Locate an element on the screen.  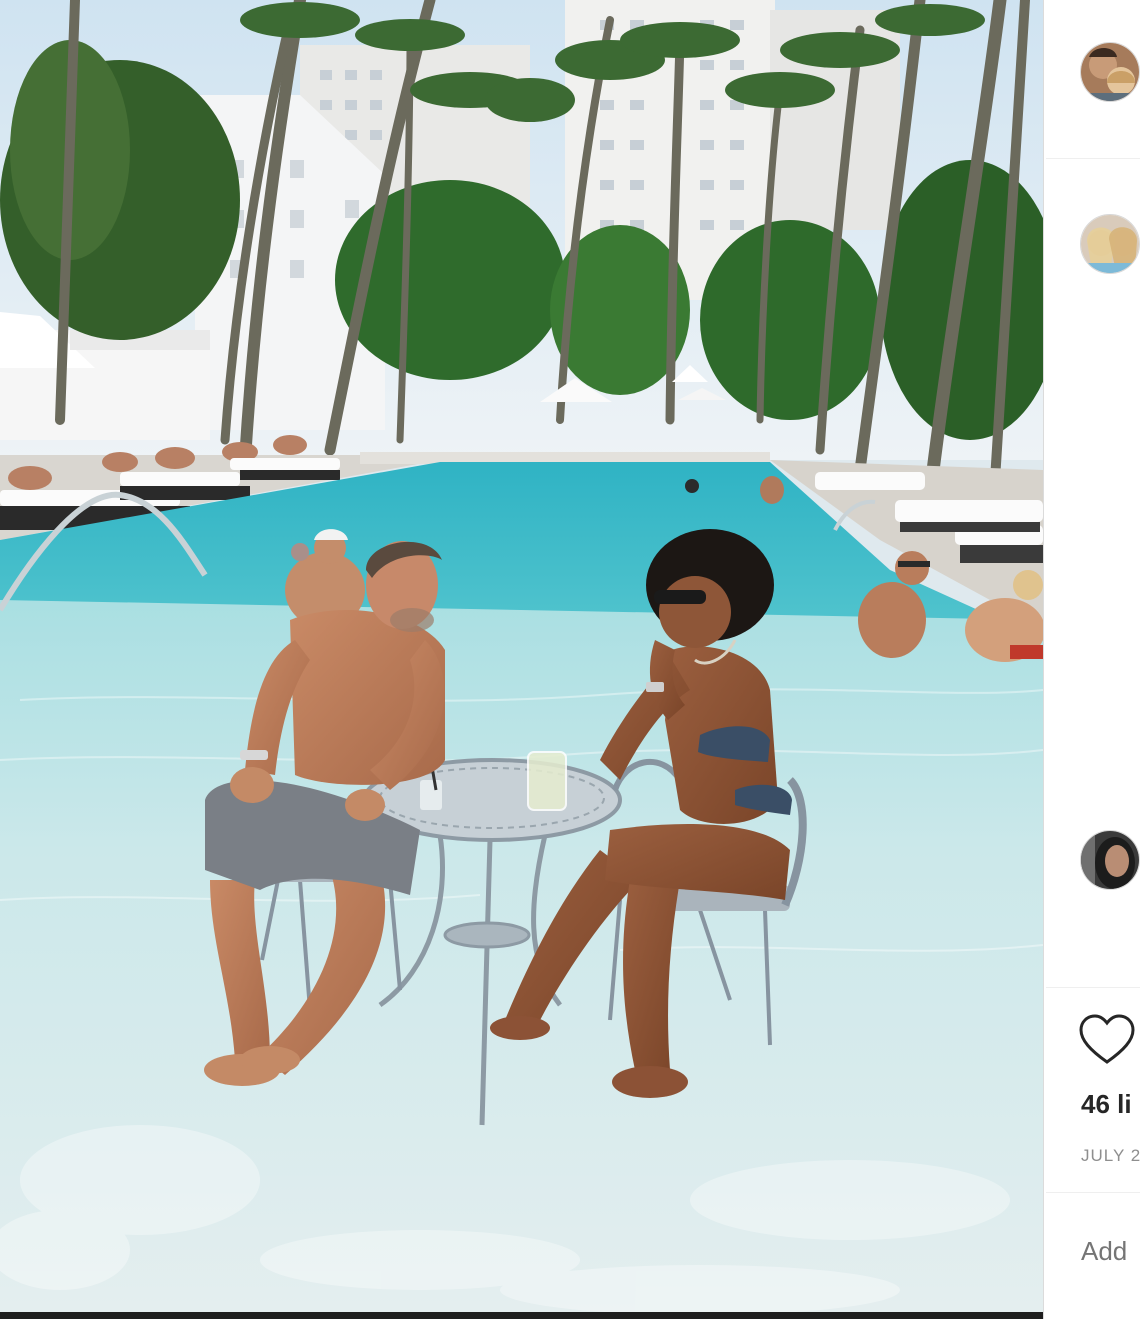
avatar-women-image is located at coordinates (1110, 244).